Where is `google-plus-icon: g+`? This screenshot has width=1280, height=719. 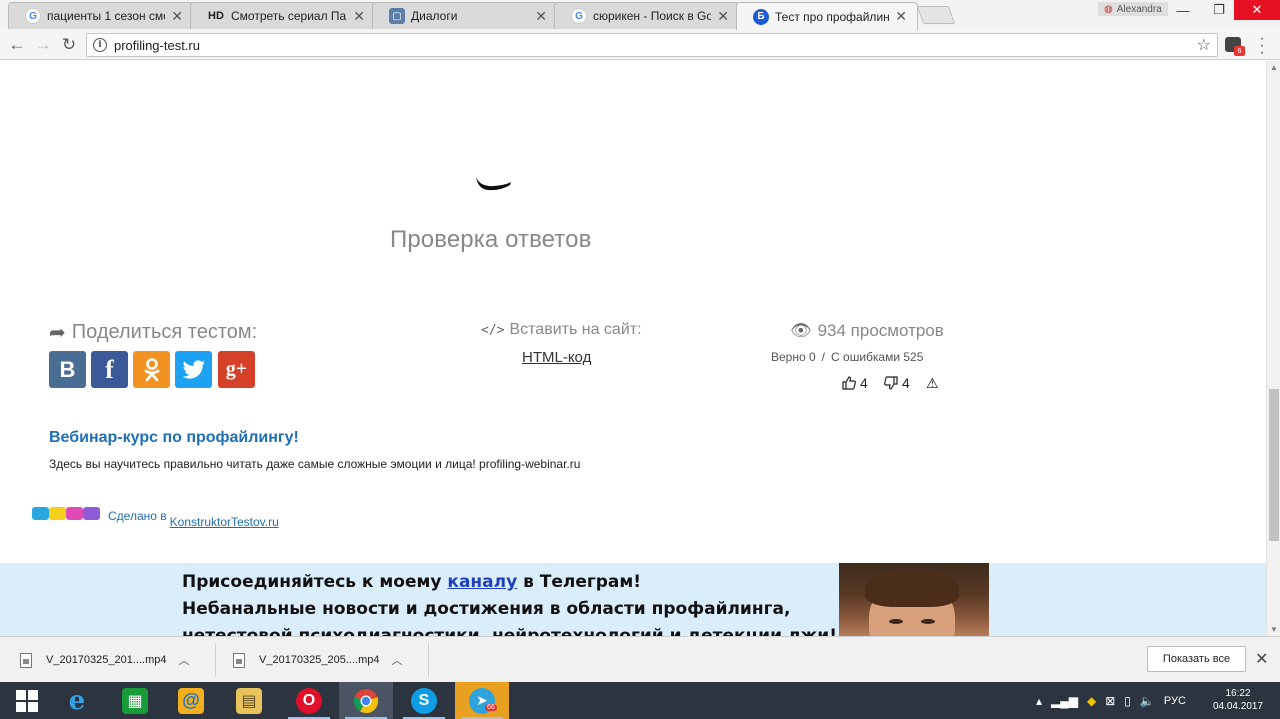 google-plus-icon: g+ is located at coordinates (236, 369).